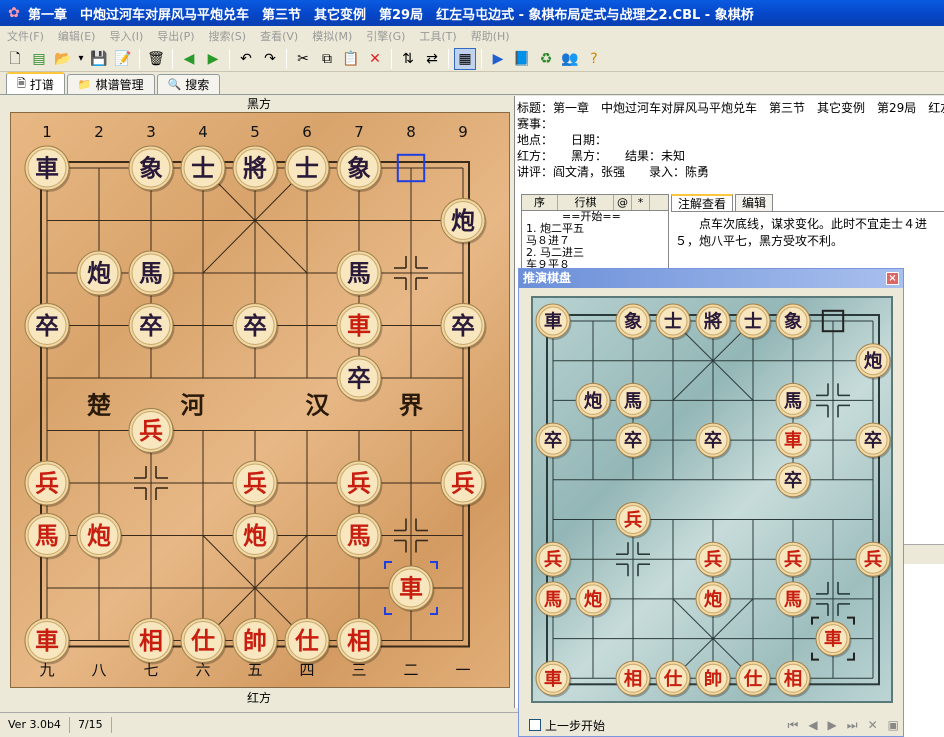 The width and height of the screenshot is (944, 737). I want to click on back-green-icon: ◀, so click(189, 59).